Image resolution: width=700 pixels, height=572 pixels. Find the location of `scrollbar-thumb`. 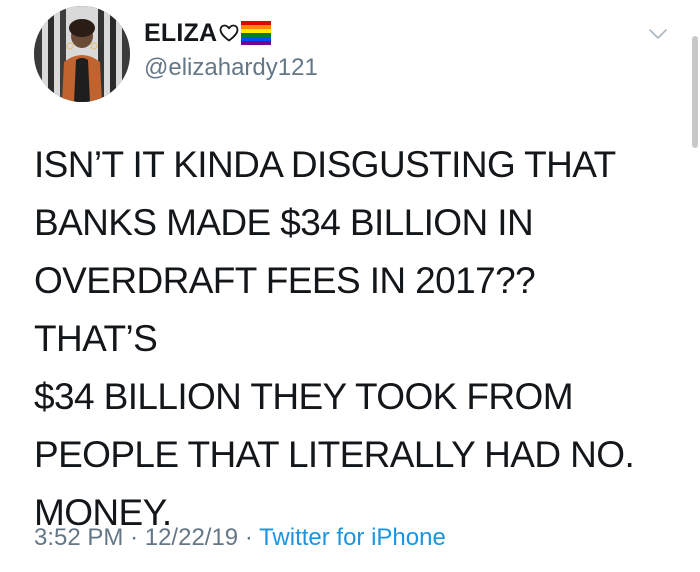

scrollbar-thumb is located at coordinates (695, 92).